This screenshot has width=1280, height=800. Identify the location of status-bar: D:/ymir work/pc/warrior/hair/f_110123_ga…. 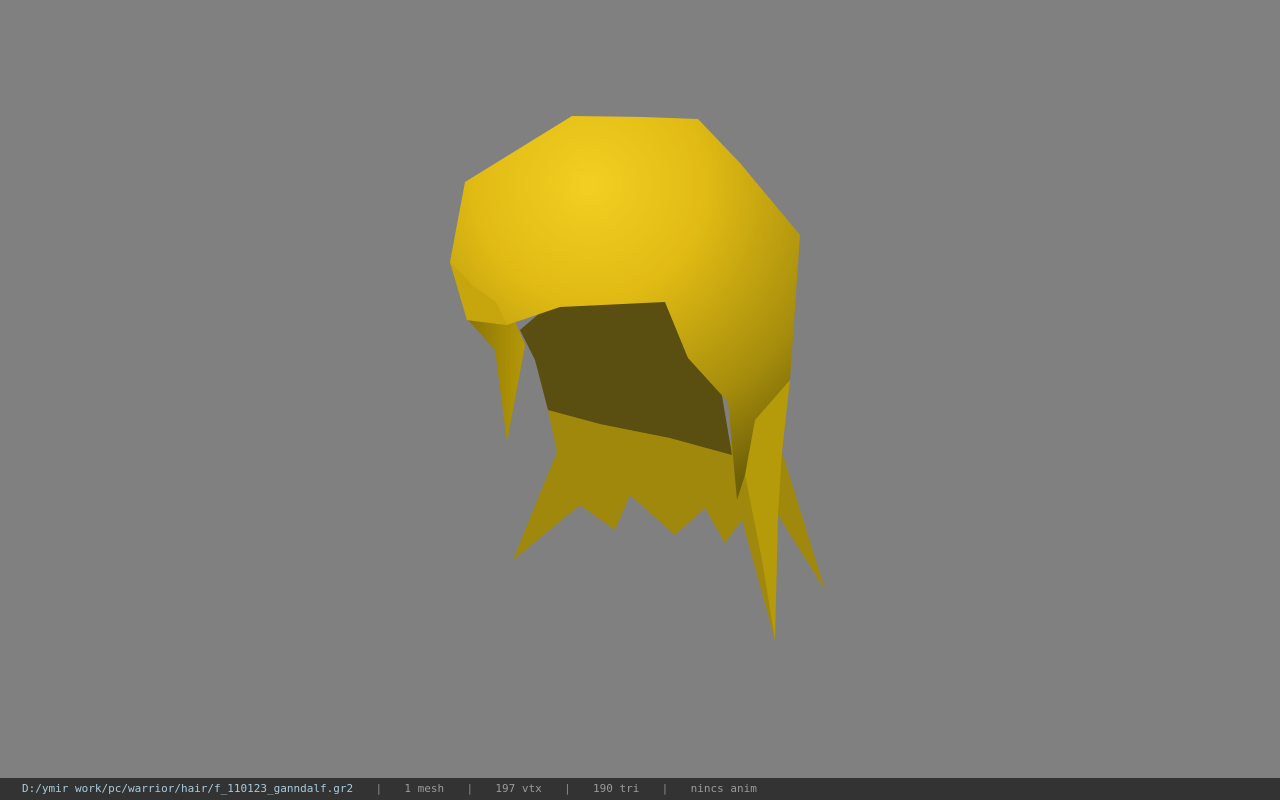
(640, 789).